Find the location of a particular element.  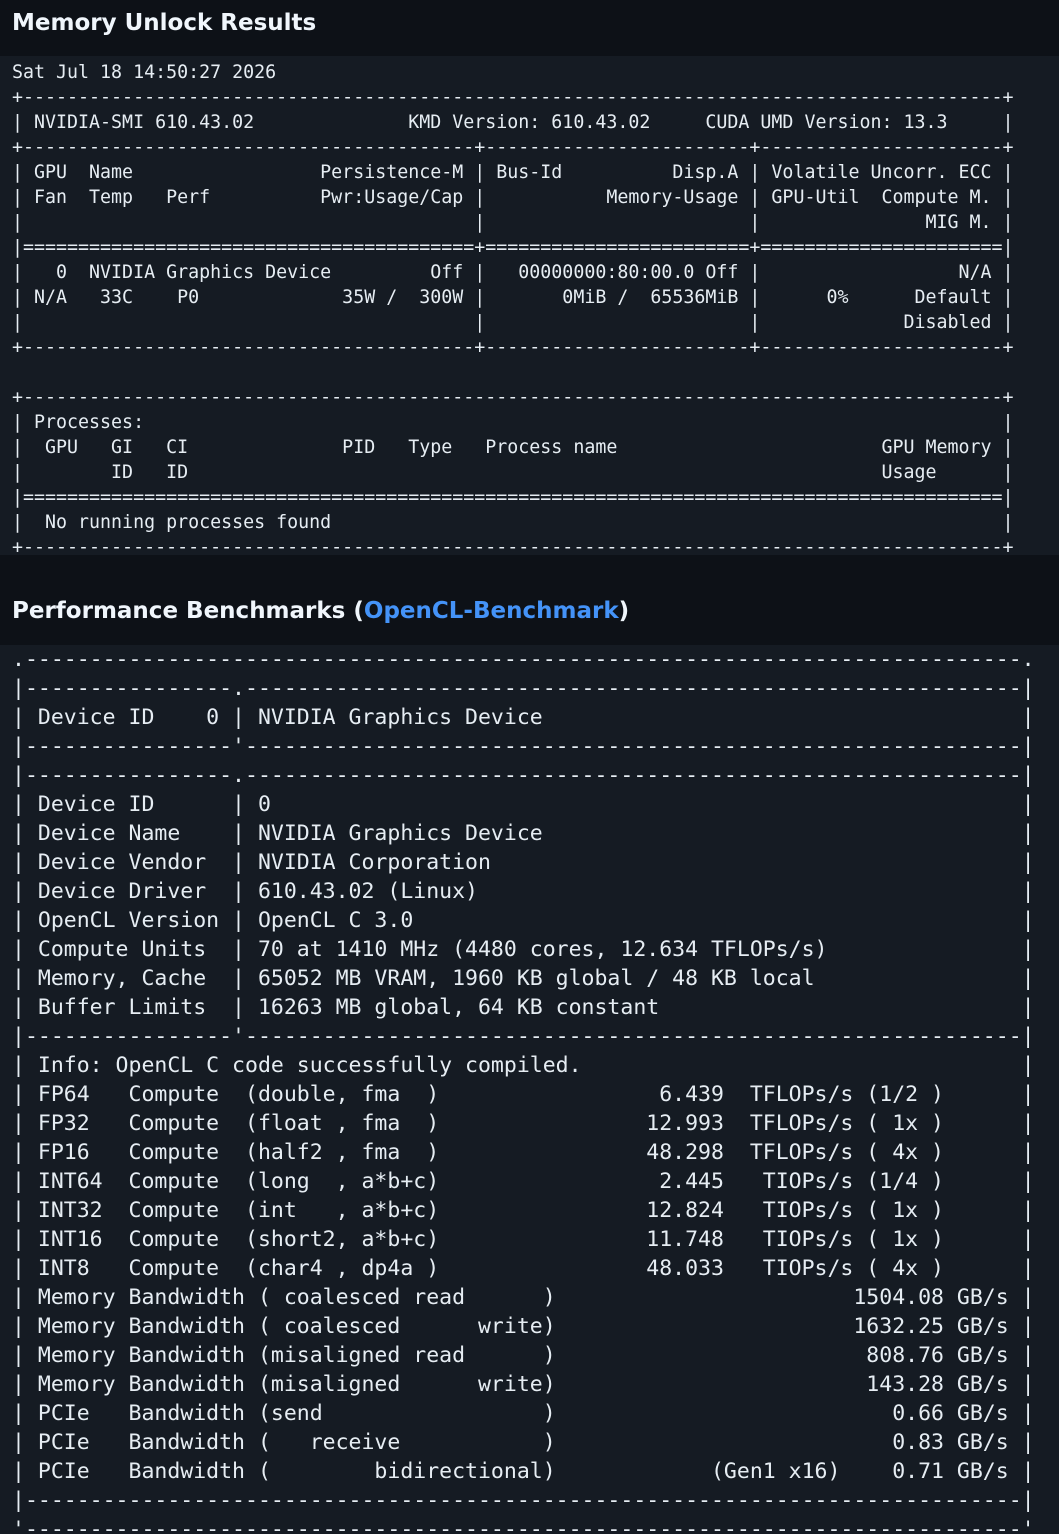

memory-unlock-results-title: Memory Unlock Results is located at coordinates (164, 23).